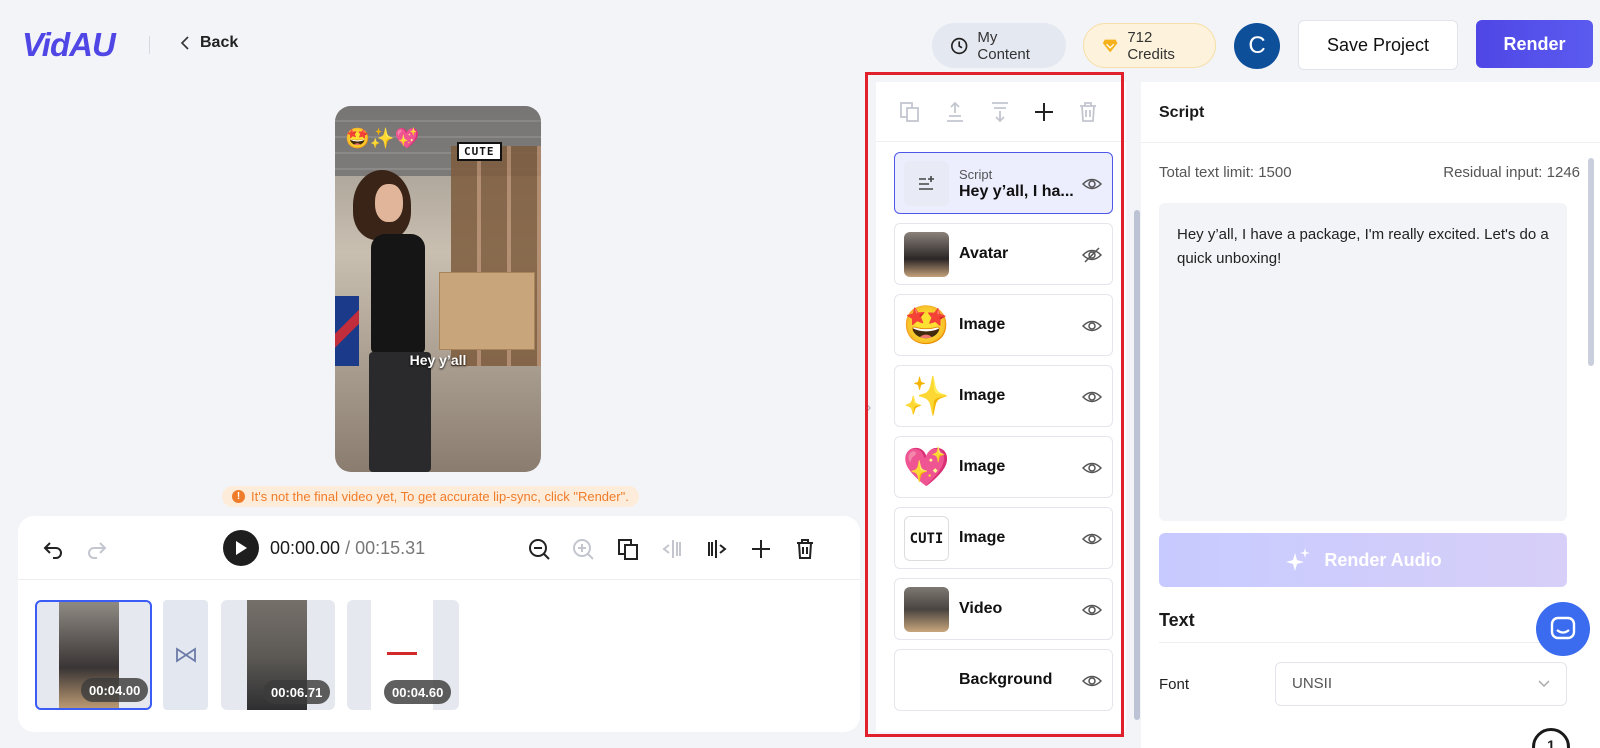 The height and width of the screenshot is (748, 1600). What do you see at coordinates (238, 496) in the screenshot?
I see `info-icon: !` at bounding box center [238, 496].